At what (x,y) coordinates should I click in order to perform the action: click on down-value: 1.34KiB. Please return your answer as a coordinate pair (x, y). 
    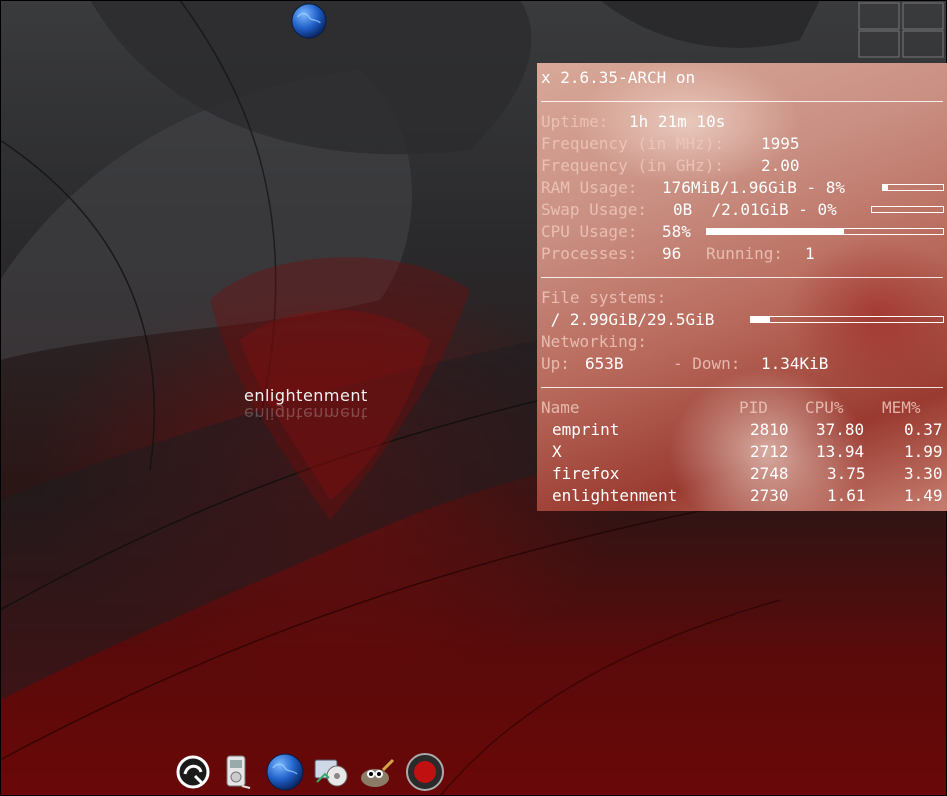
    Looking at the image, I should click on (795, 363).